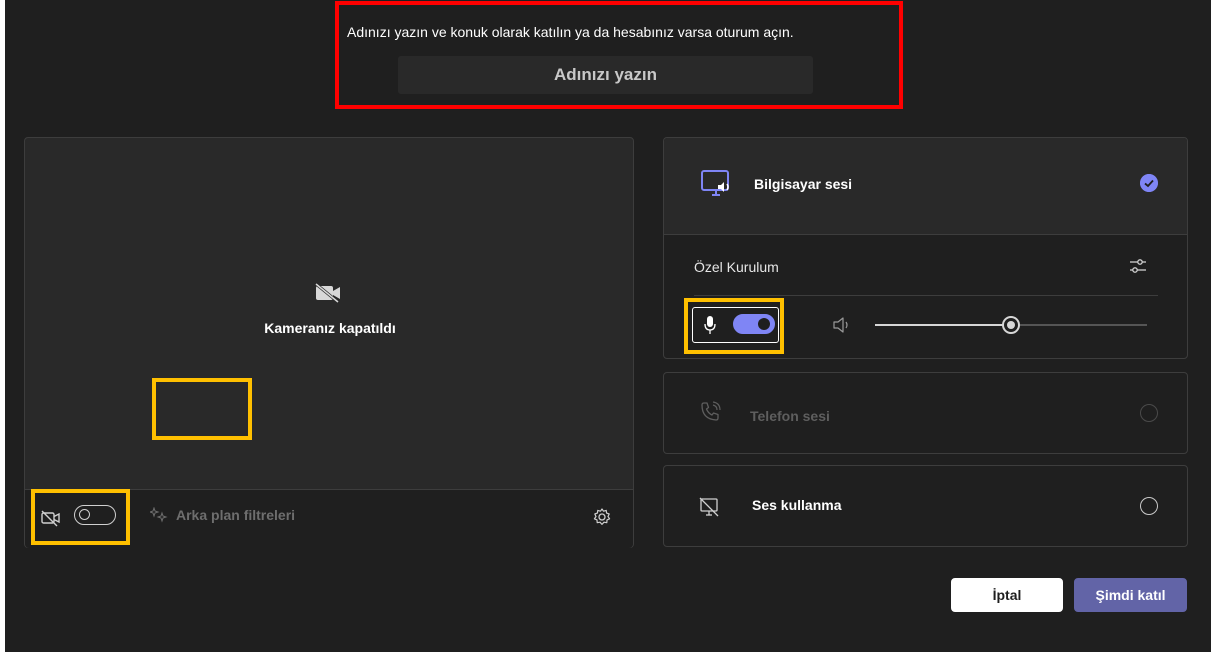  I want to click on monitor-off-icon, so click(709, 507).